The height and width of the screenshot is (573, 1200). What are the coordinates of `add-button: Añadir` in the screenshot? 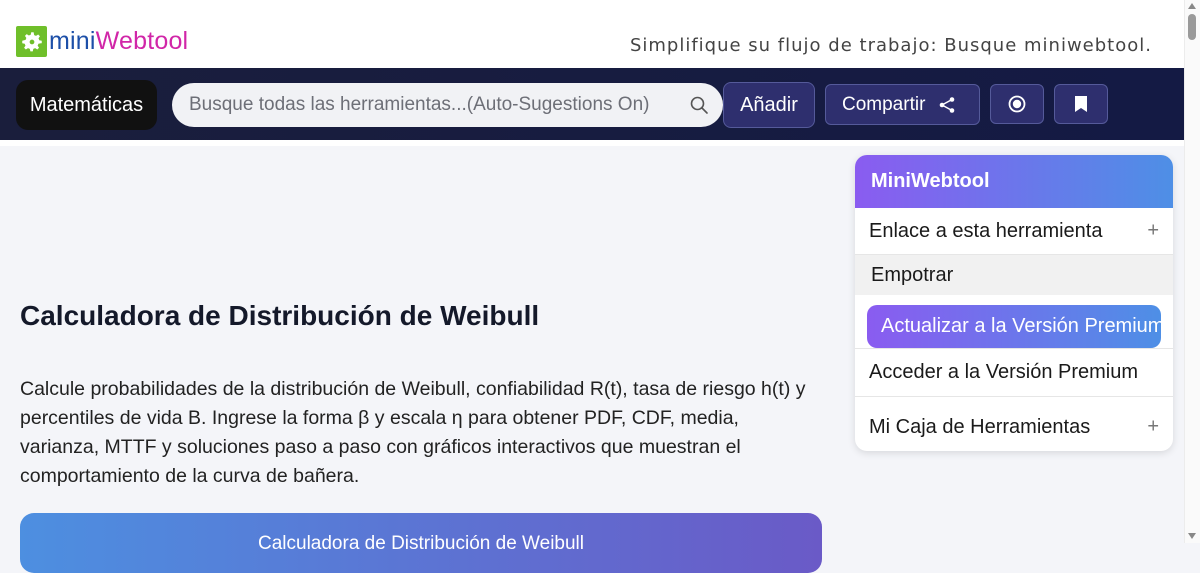 It's located at (769, 105).